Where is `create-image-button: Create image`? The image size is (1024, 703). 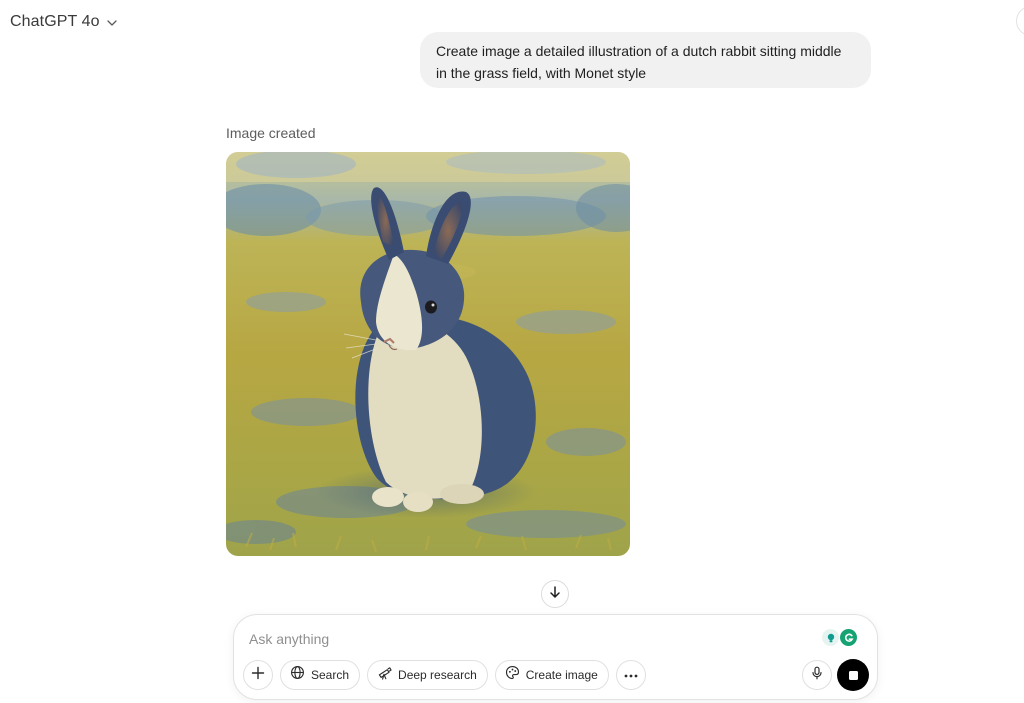
create-image-button: Create image is located at coordinates (551, 675).